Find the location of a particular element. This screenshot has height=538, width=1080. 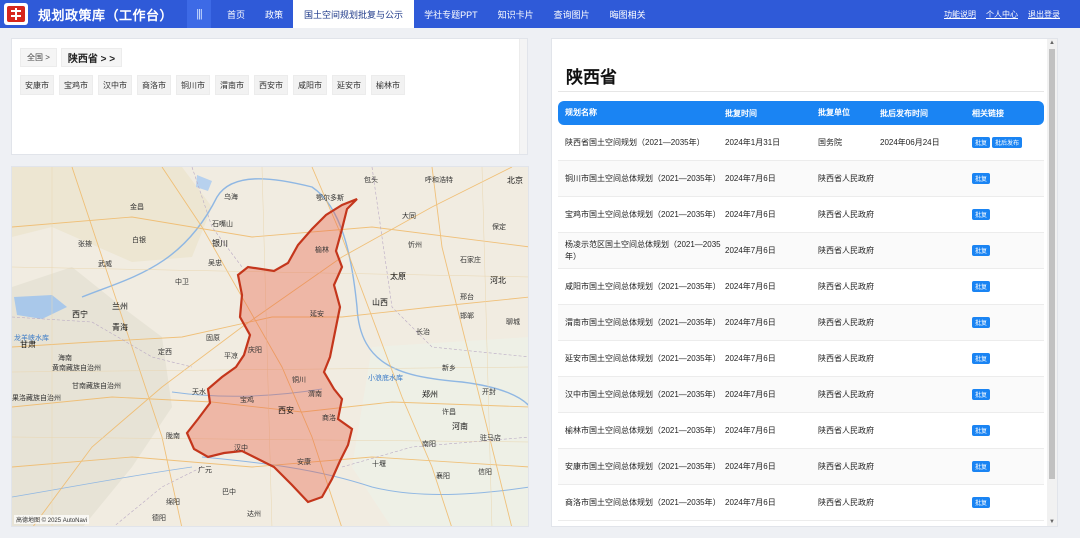

city-list: 安康市 宝鸡市 汉中市 商洛市 铜川市 渭南市 西安市 咸阳市 延安市 榆林市 is located at coordinates (212, 85).